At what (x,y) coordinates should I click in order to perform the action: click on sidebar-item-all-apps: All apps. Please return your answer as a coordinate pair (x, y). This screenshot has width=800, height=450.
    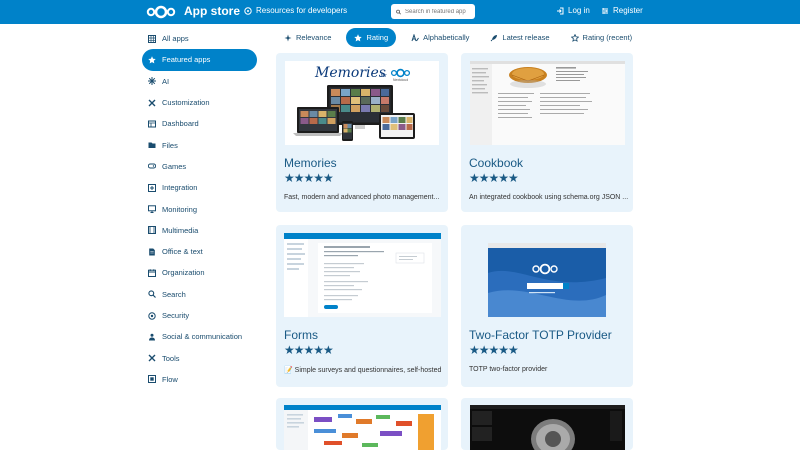
    Looking at the image, I should click on (199, 38).